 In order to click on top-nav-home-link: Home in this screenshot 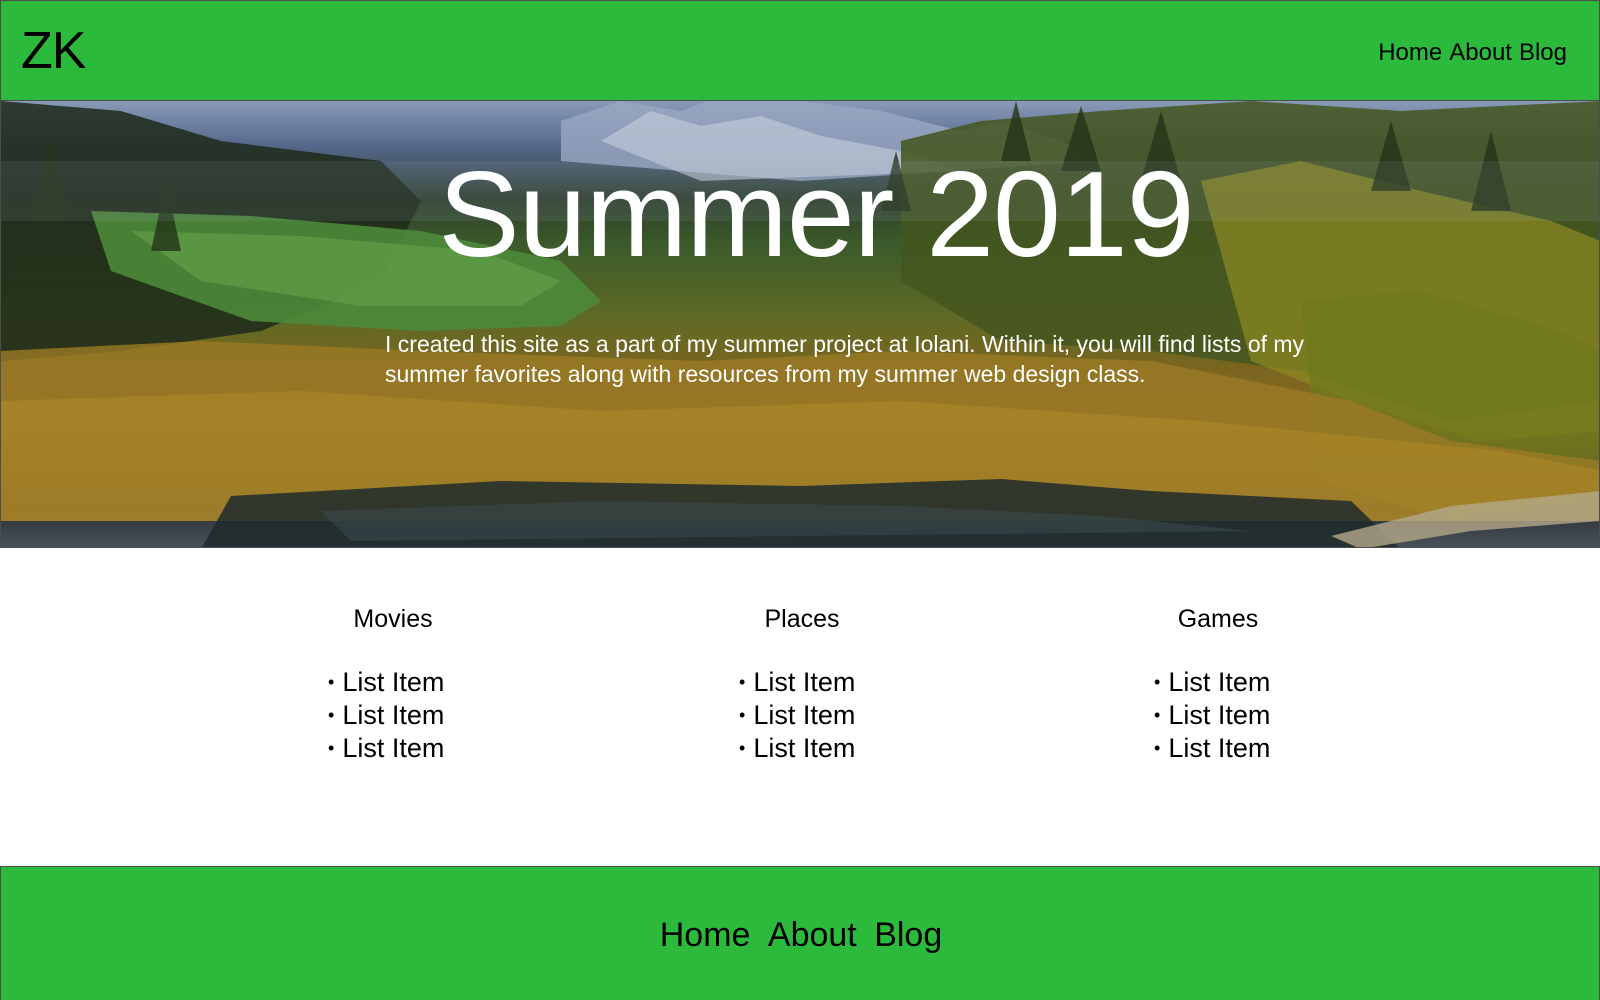, I will do `click(1410, 53)`.